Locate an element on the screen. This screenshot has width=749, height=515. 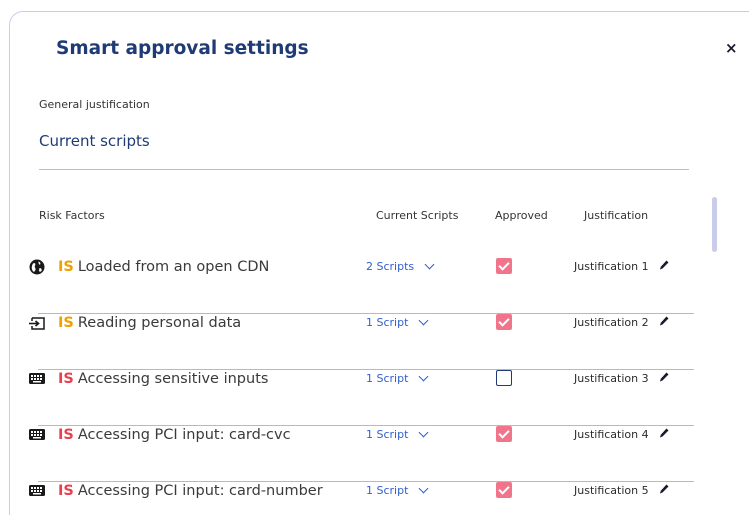
risk-factor-text: Accessing PCI input: card-number is located at coordinates (200, 491).